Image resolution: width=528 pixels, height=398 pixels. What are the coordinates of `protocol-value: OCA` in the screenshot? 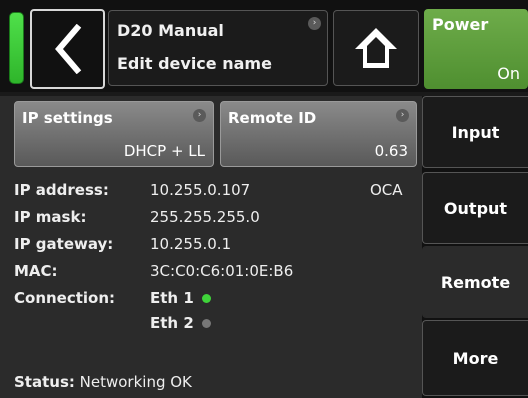 It's located at (386, 190).